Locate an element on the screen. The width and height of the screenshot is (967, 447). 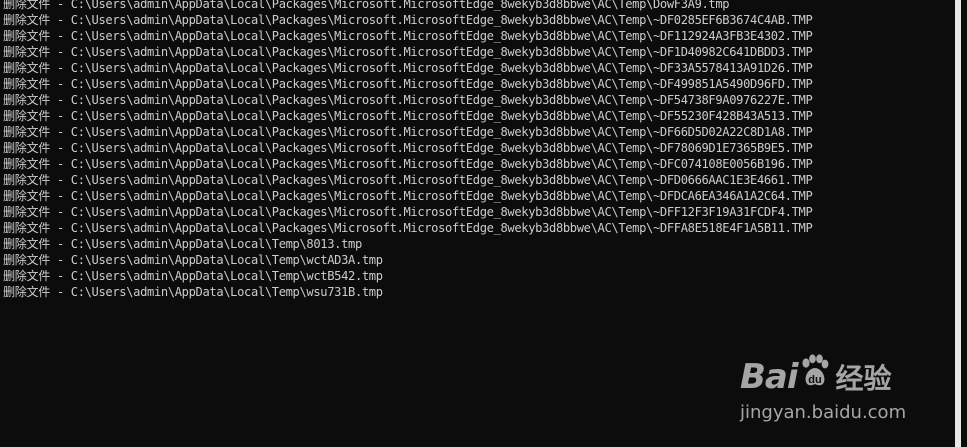
baidu-jingyan-watermark: Bai du 经验 jingyan.baidu.com is located at coordinates (830, 385).